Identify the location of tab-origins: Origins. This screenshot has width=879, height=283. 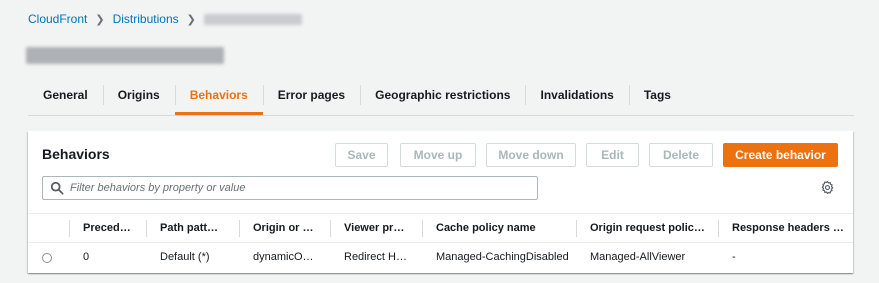
(138, 95).